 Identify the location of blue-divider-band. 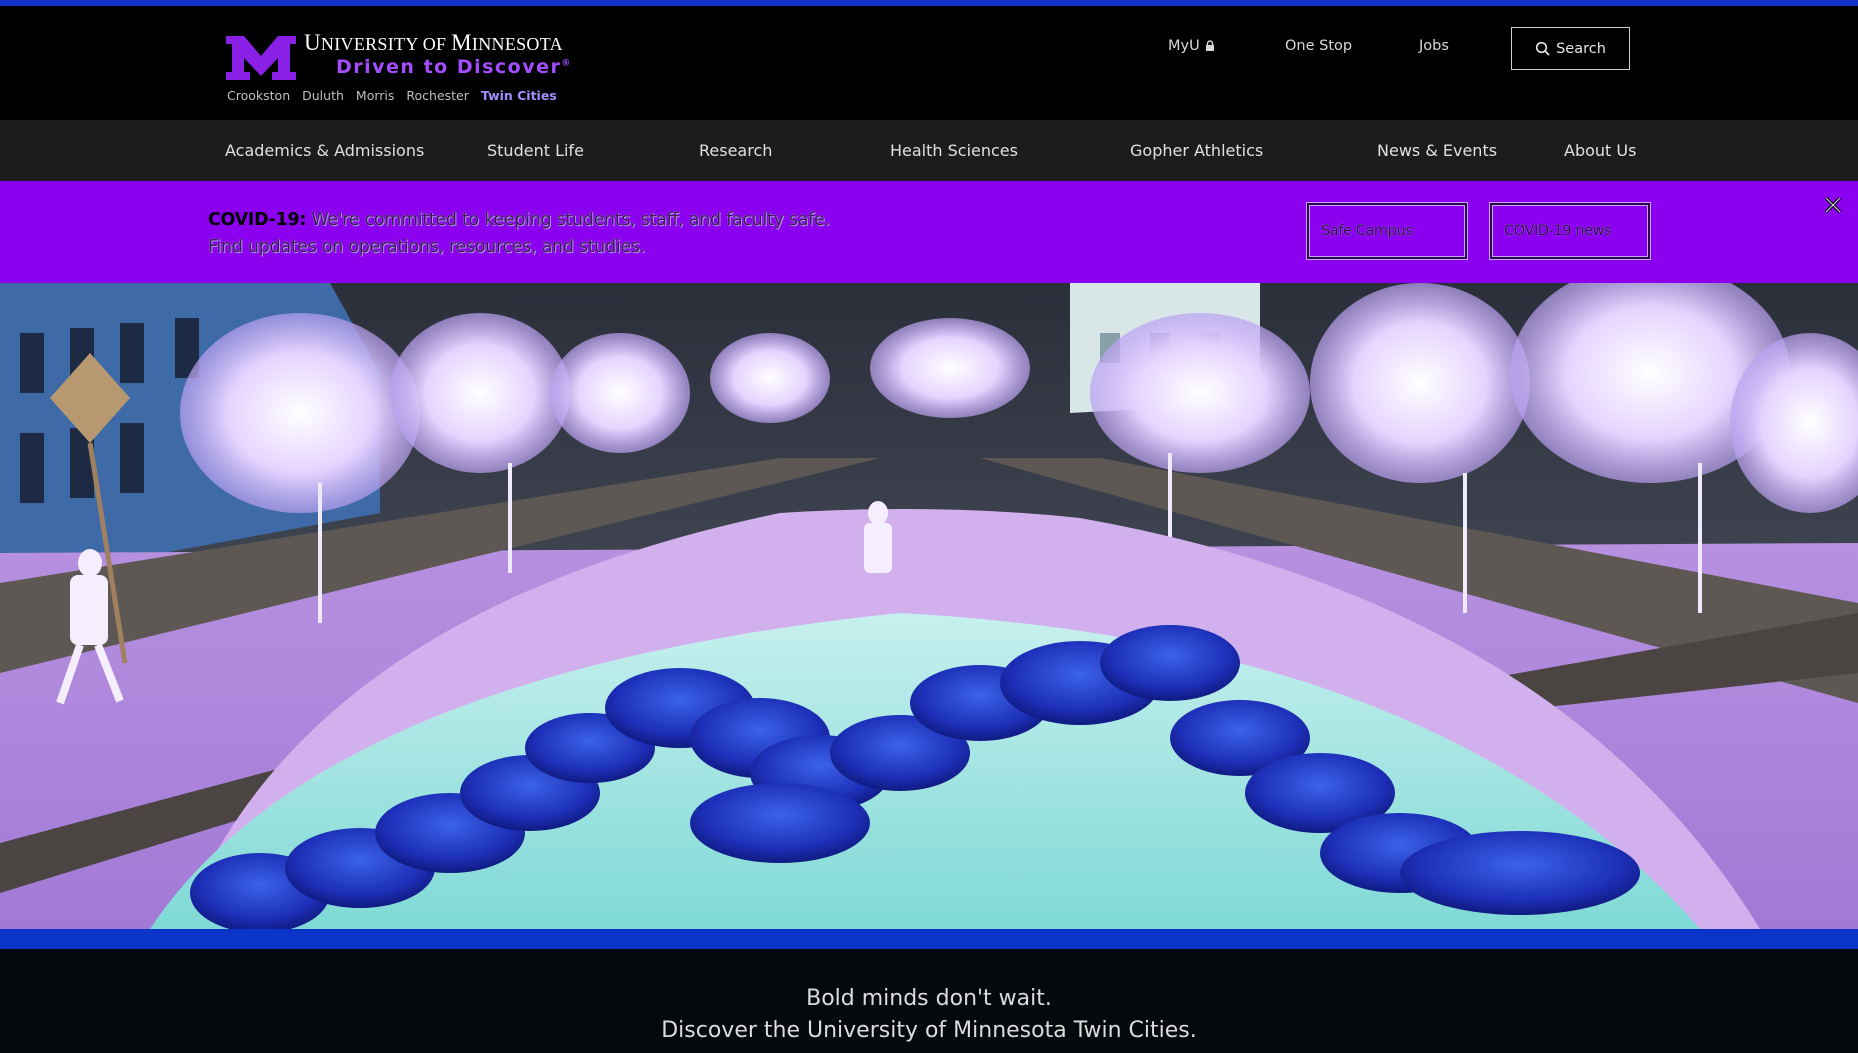
(929, 939).